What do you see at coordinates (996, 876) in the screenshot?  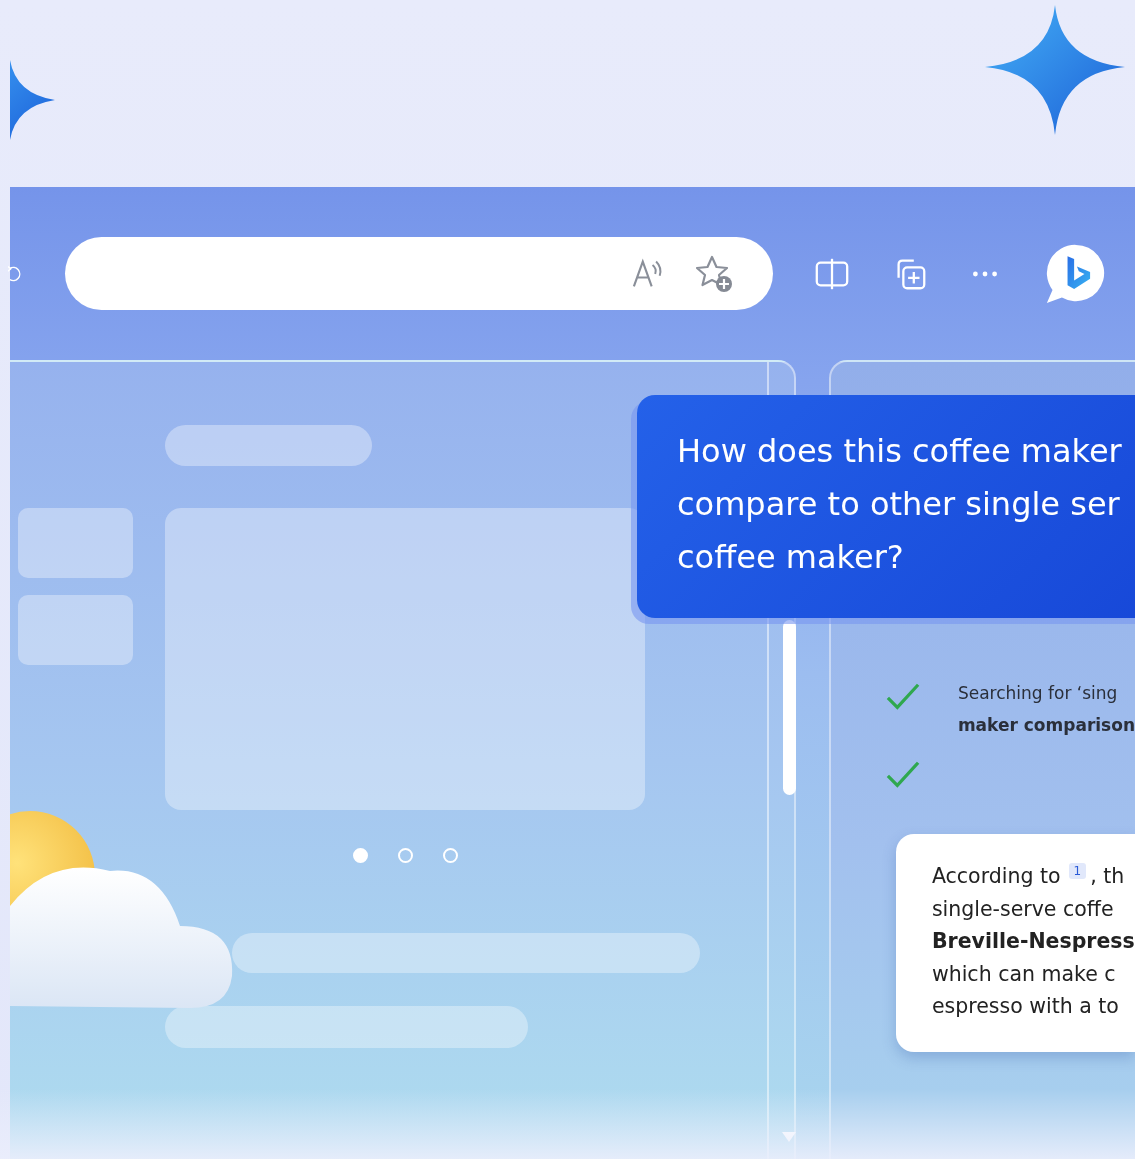 I see `answer-text: According to` at bounding box center [996, 876].